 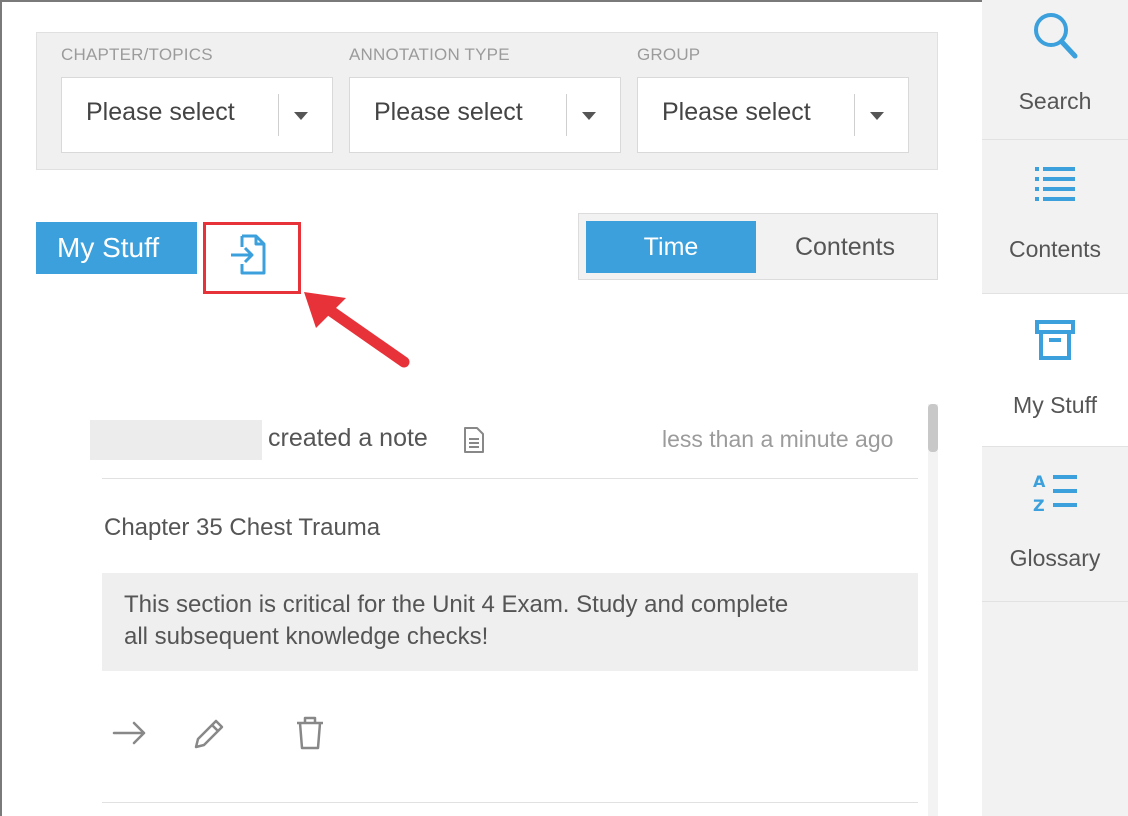 What do you see at coordinates (348, 438) in the screenshot?
I see `note-action-text: created a note` at bounding box center [348, 438].